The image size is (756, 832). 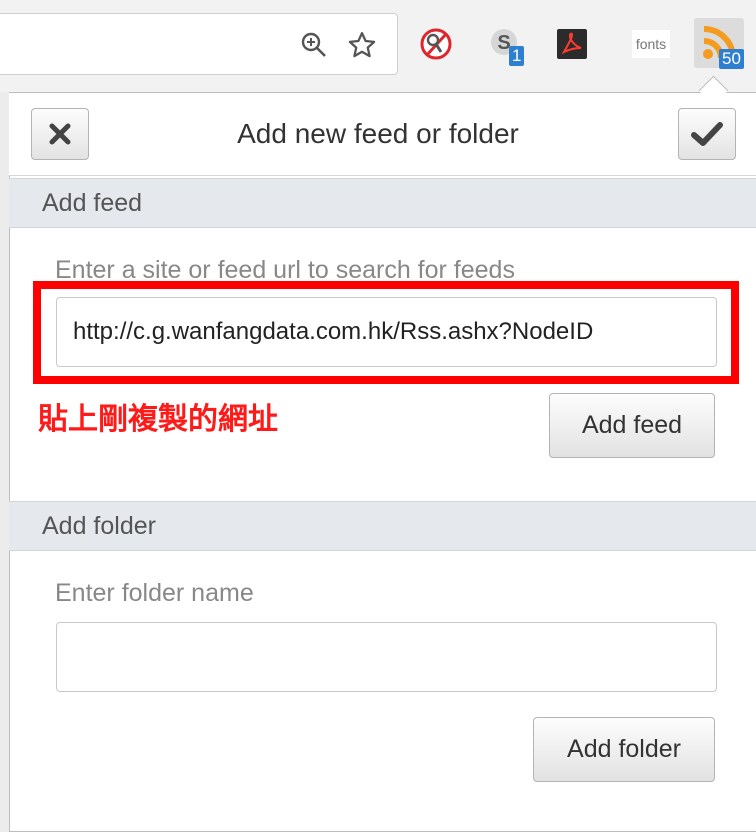 What do you see at coordinates (632, 425) in the screenshot?
I see `add-feed-button: Add feed` at bounding box center [632, 425].